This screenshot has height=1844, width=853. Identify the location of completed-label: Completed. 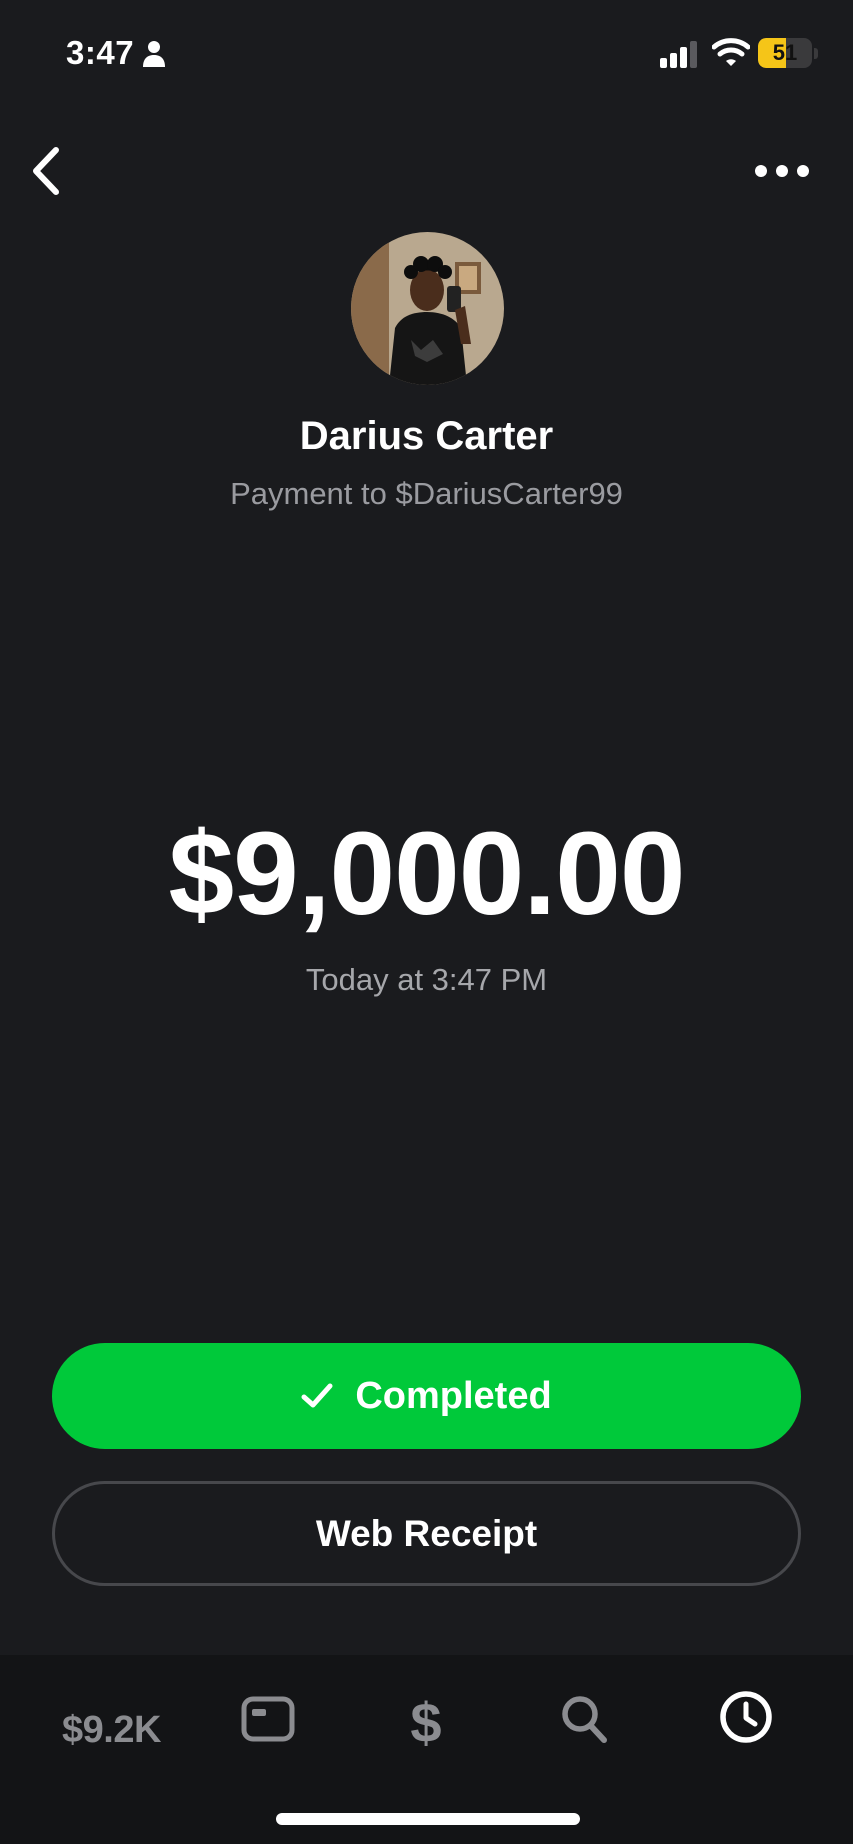
(453, 1395).